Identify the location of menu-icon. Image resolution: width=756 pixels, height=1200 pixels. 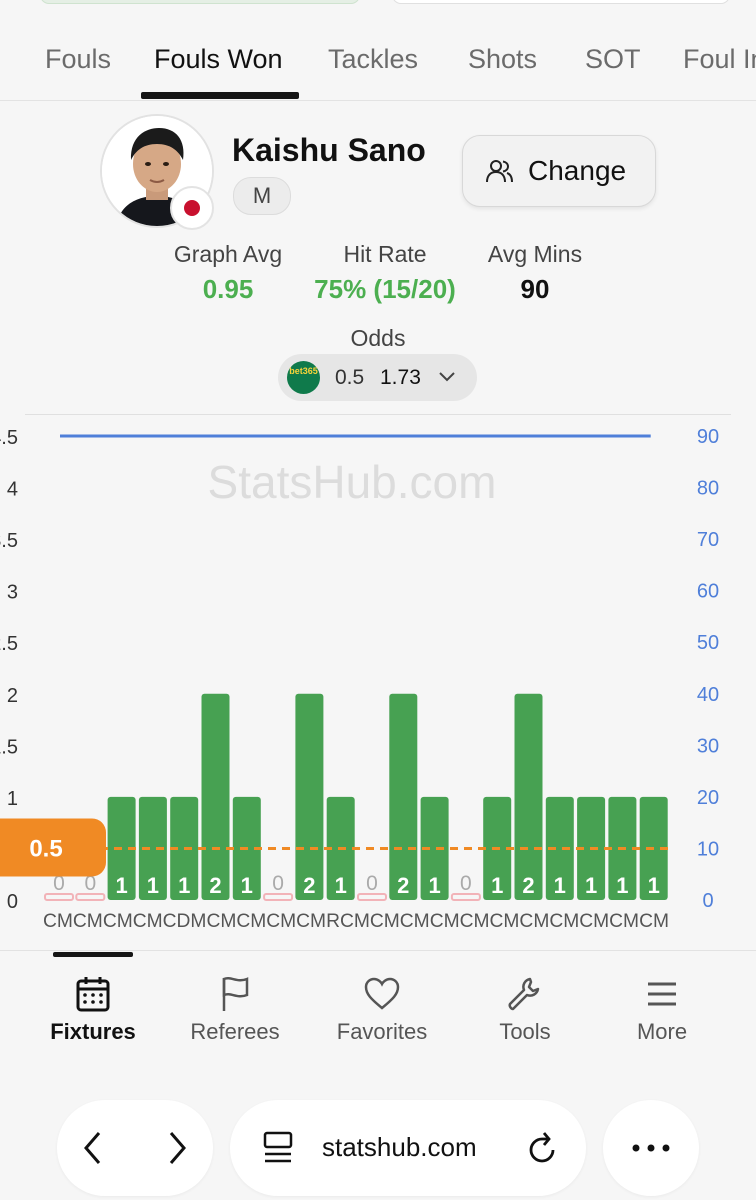
(662, 994).